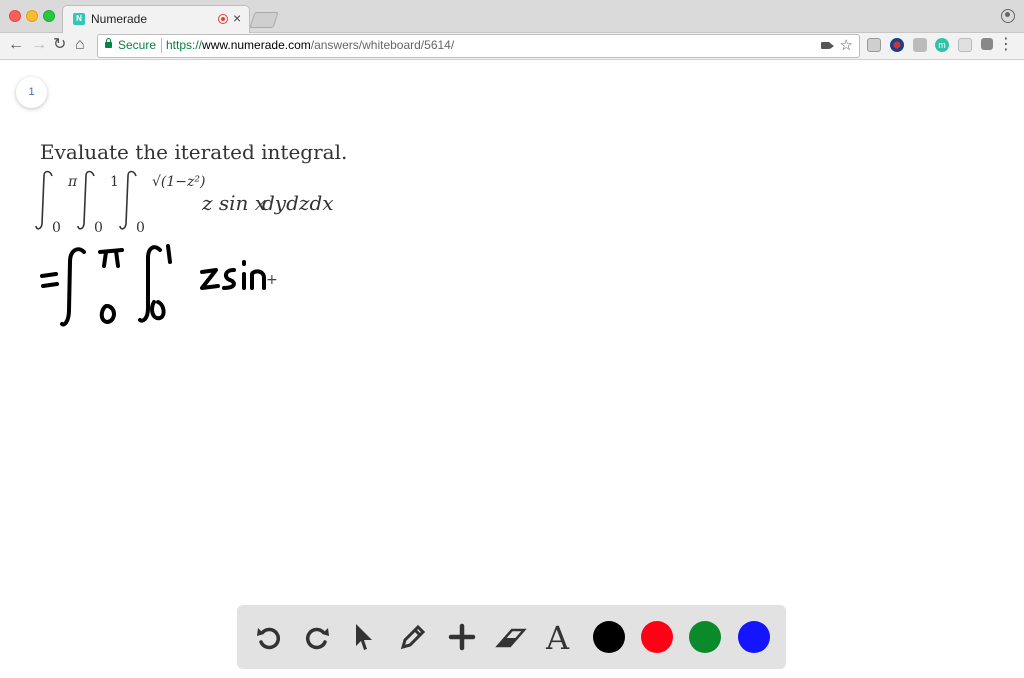 This screenshot has height=678, width=1024. What do you see at coordinates (223, 19) in the screenshot?
I see `recording-icon` at bounding box center [223, 19].